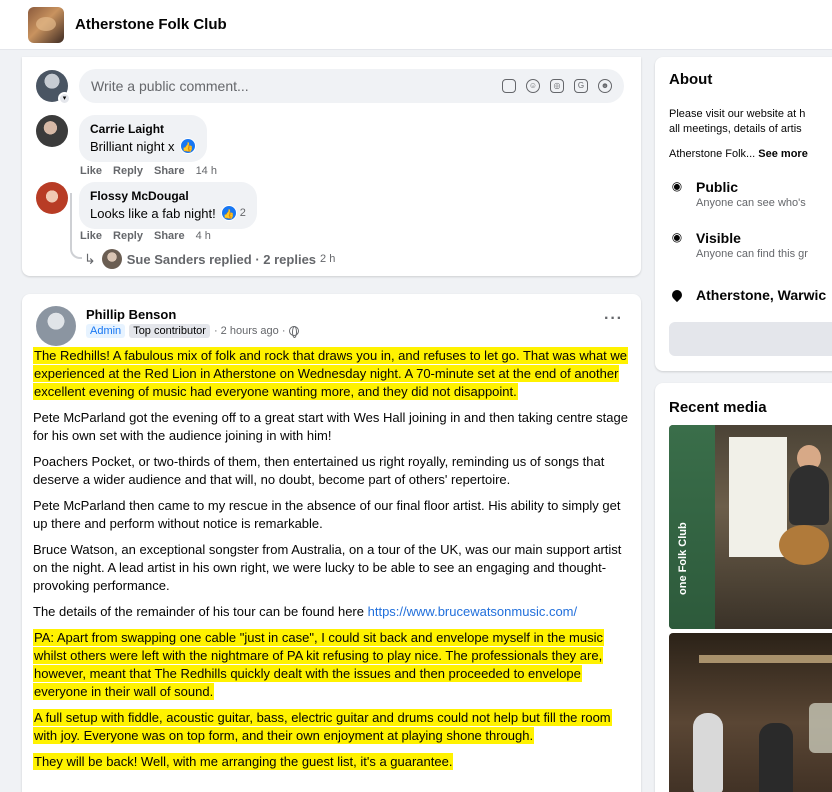 This screenshot has height=792, width=832. Describe the element at coordinates (192, 314) in the screenshot. I see `post-author: Phillip Benson` at that location.